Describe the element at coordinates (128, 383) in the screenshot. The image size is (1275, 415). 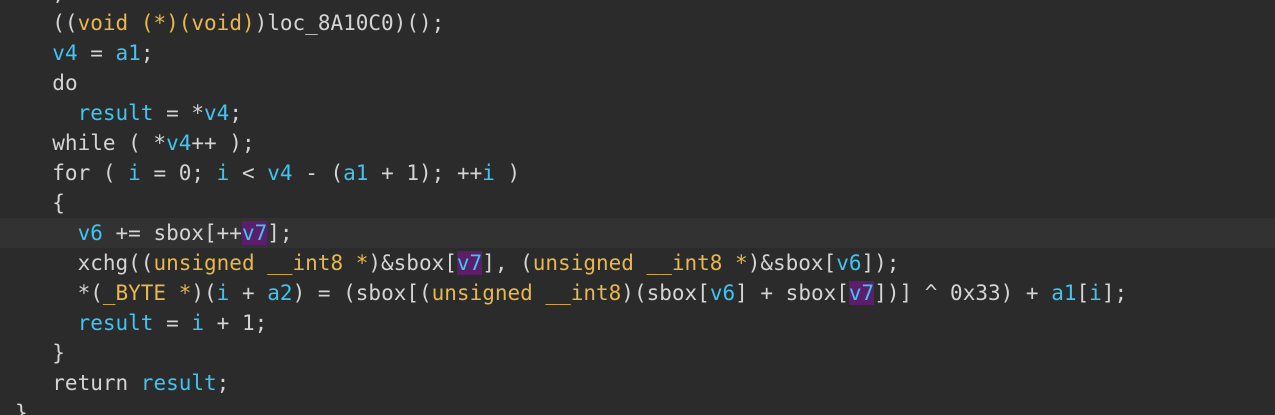
I see `code-text: return result;` at that location.